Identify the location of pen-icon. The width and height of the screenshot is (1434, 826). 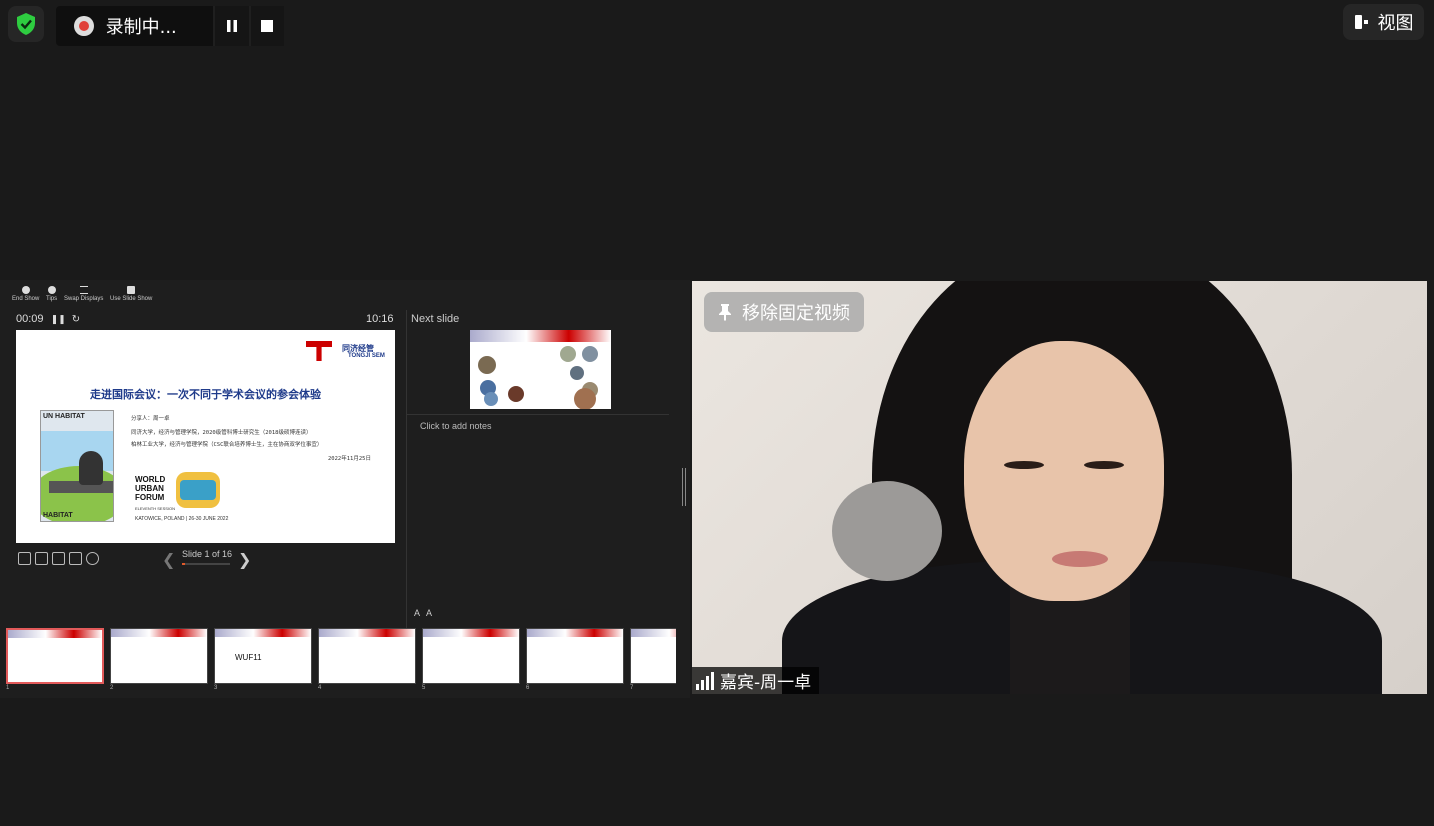
(24, 558).